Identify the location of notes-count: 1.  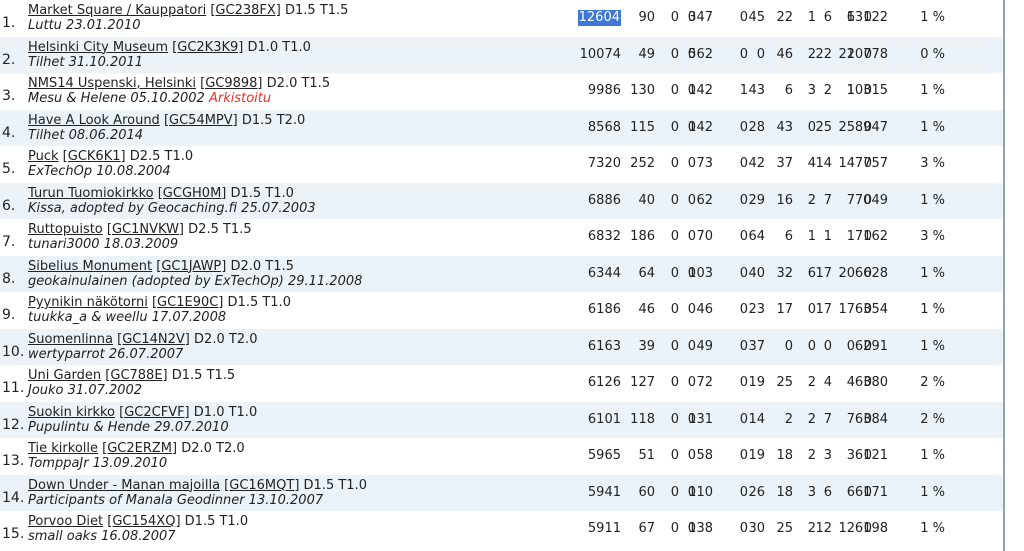
(743, 90).